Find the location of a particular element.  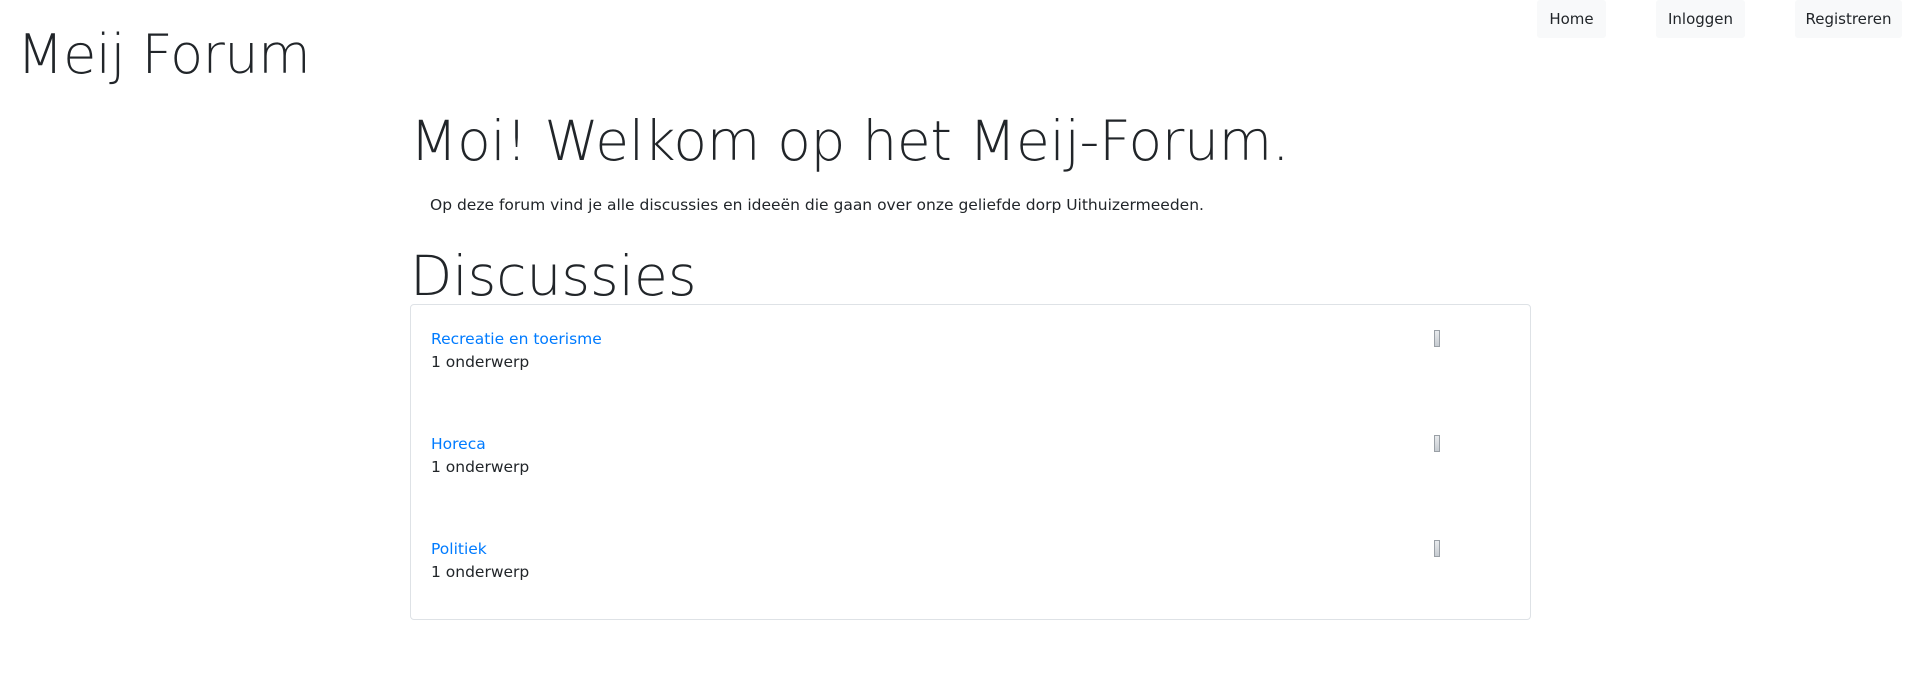

discussion-link-horeca: Horeca is located at coordinates (971, 444).